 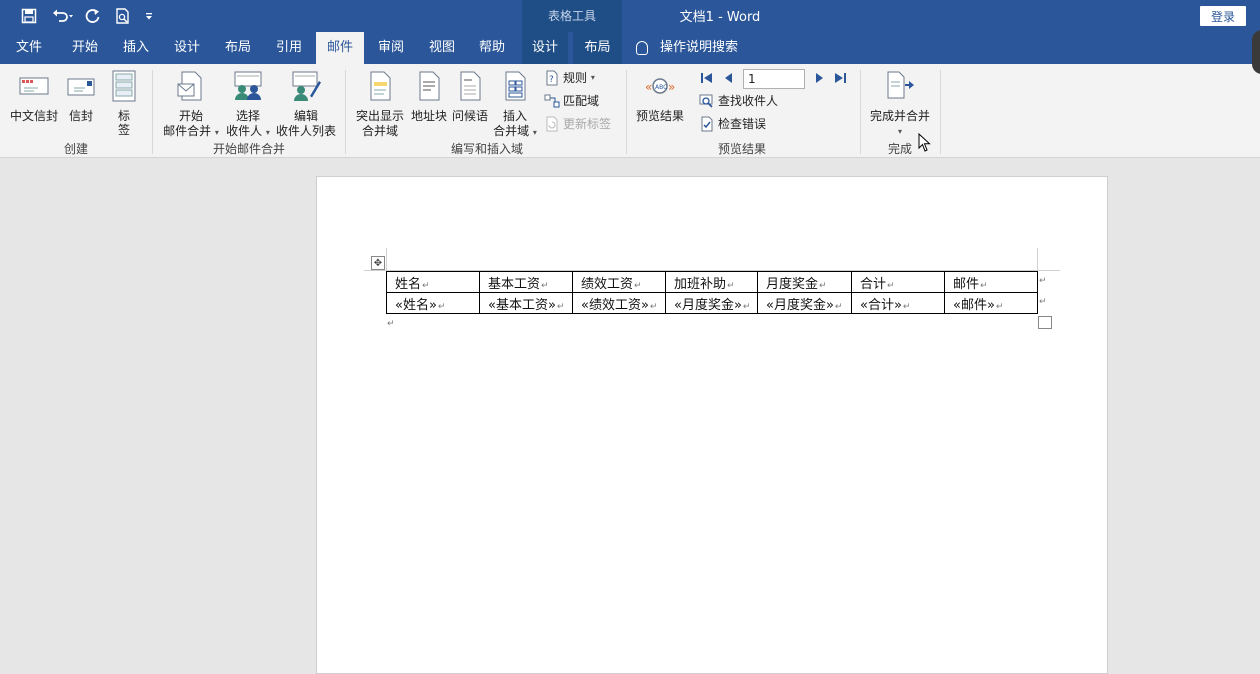 I want to click on table-header-cell: 姓名↵, so click(x=433, y=282).